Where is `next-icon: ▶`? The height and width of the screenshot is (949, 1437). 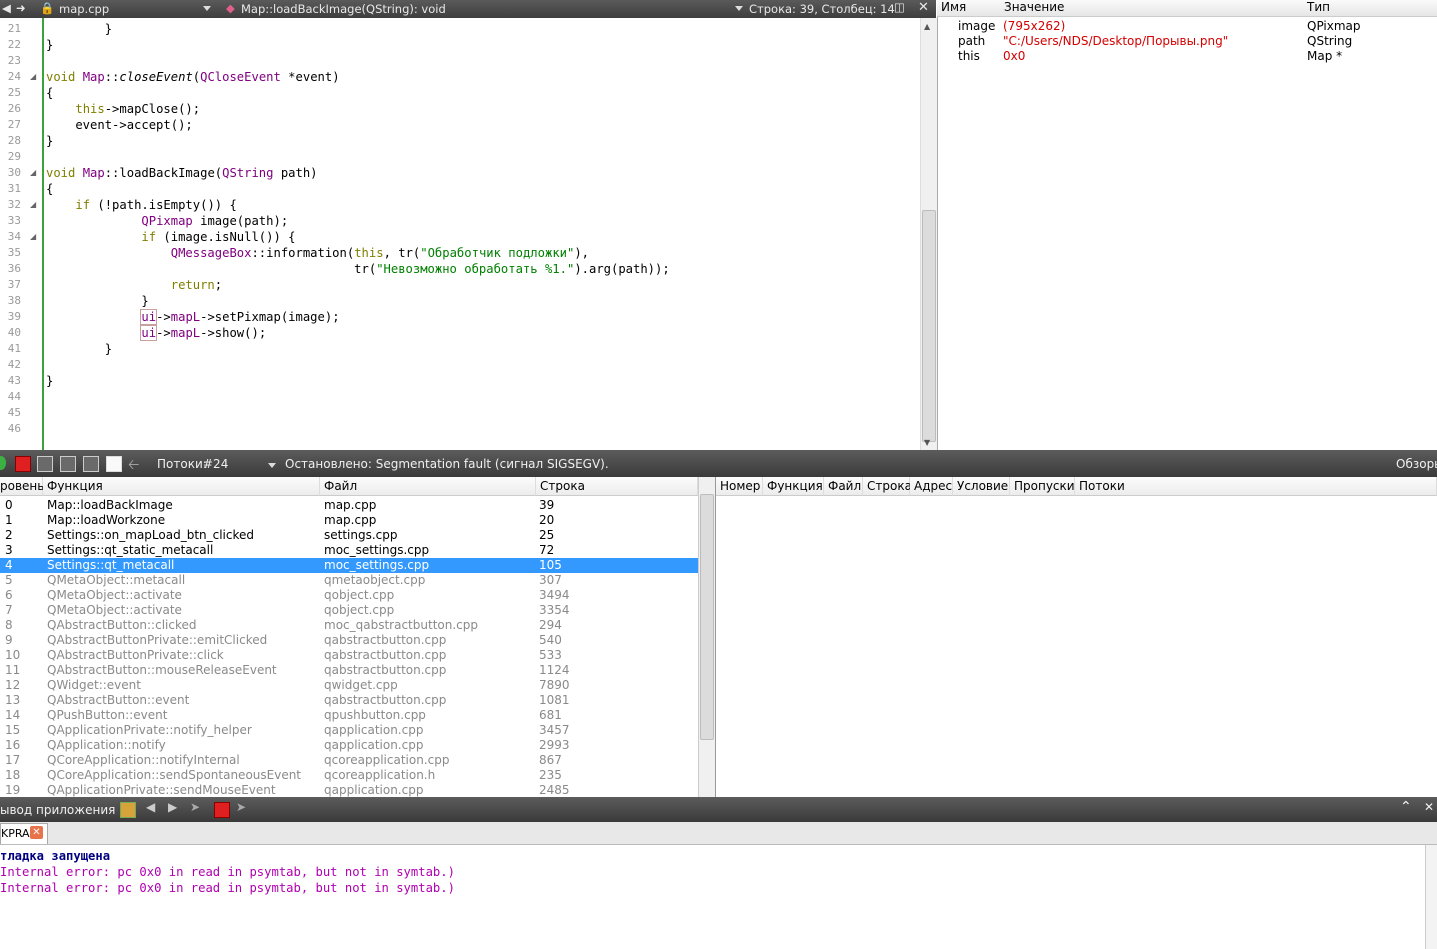 next-icon: ▶ is located at coordinates (172, 807).